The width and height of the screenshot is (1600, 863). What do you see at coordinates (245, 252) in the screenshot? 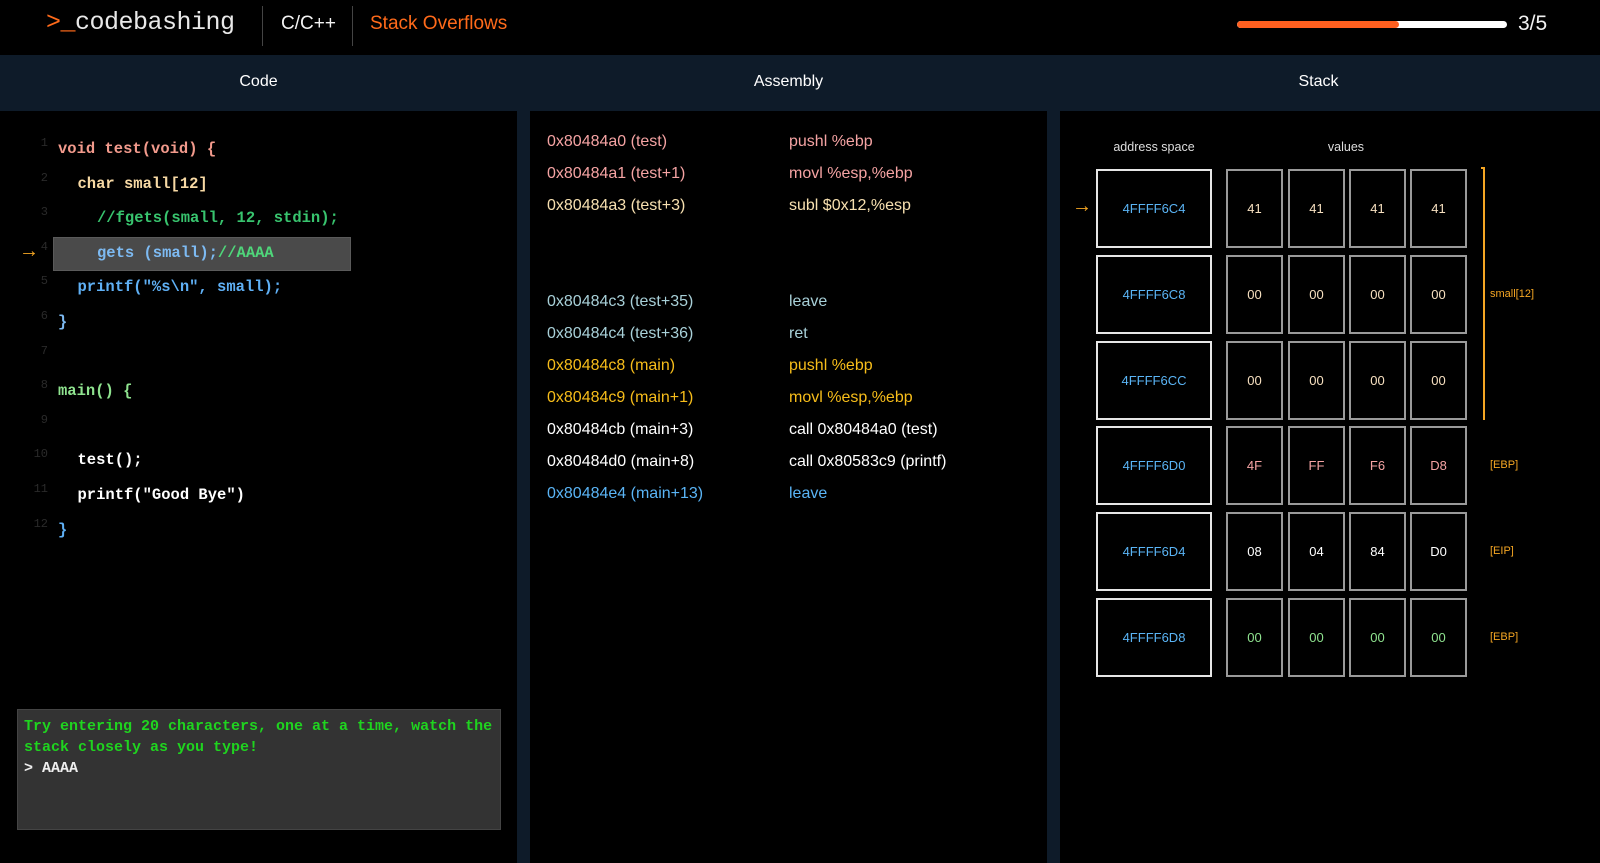
I see `code-token: //AAAA` at bounding box center [245, 252].